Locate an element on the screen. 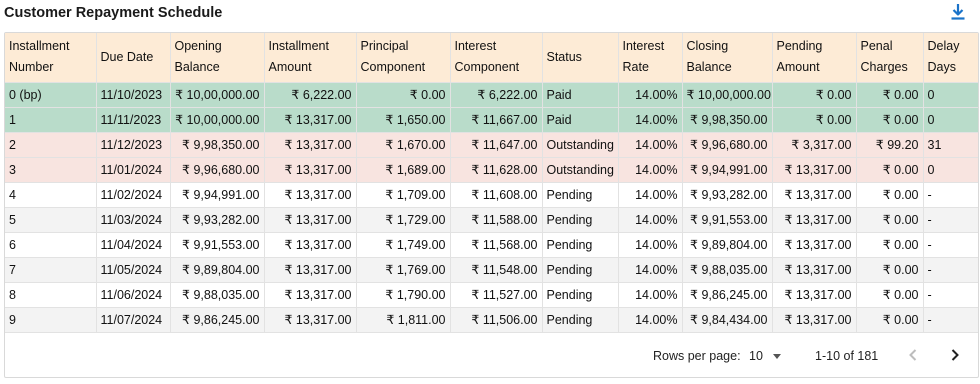 The image size is (980, 384). cell-due-date: 11/05/2024 is located at coordinates (133, 270).